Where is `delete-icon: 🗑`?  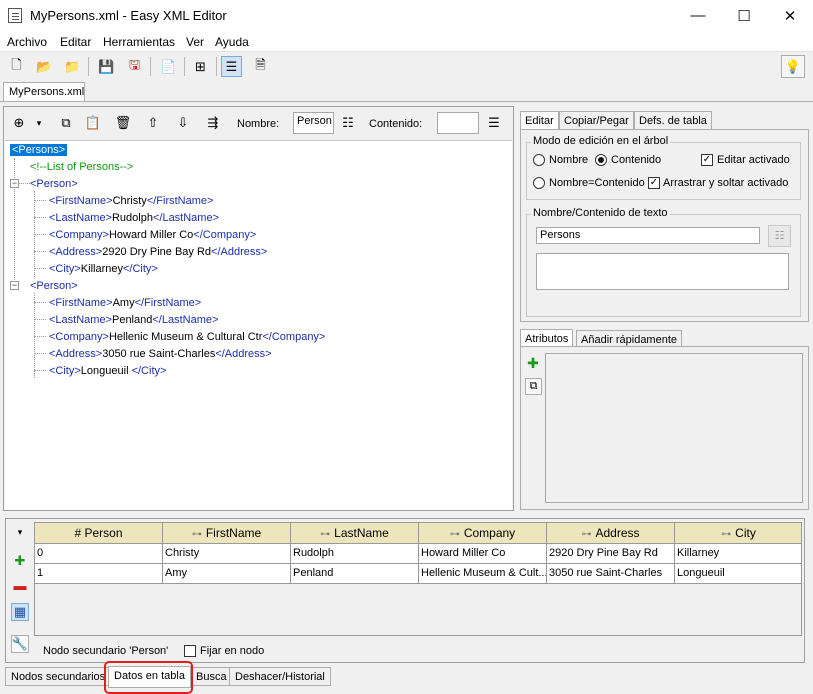
delete-icon: 🗑 is located at coordinates (123, 123).